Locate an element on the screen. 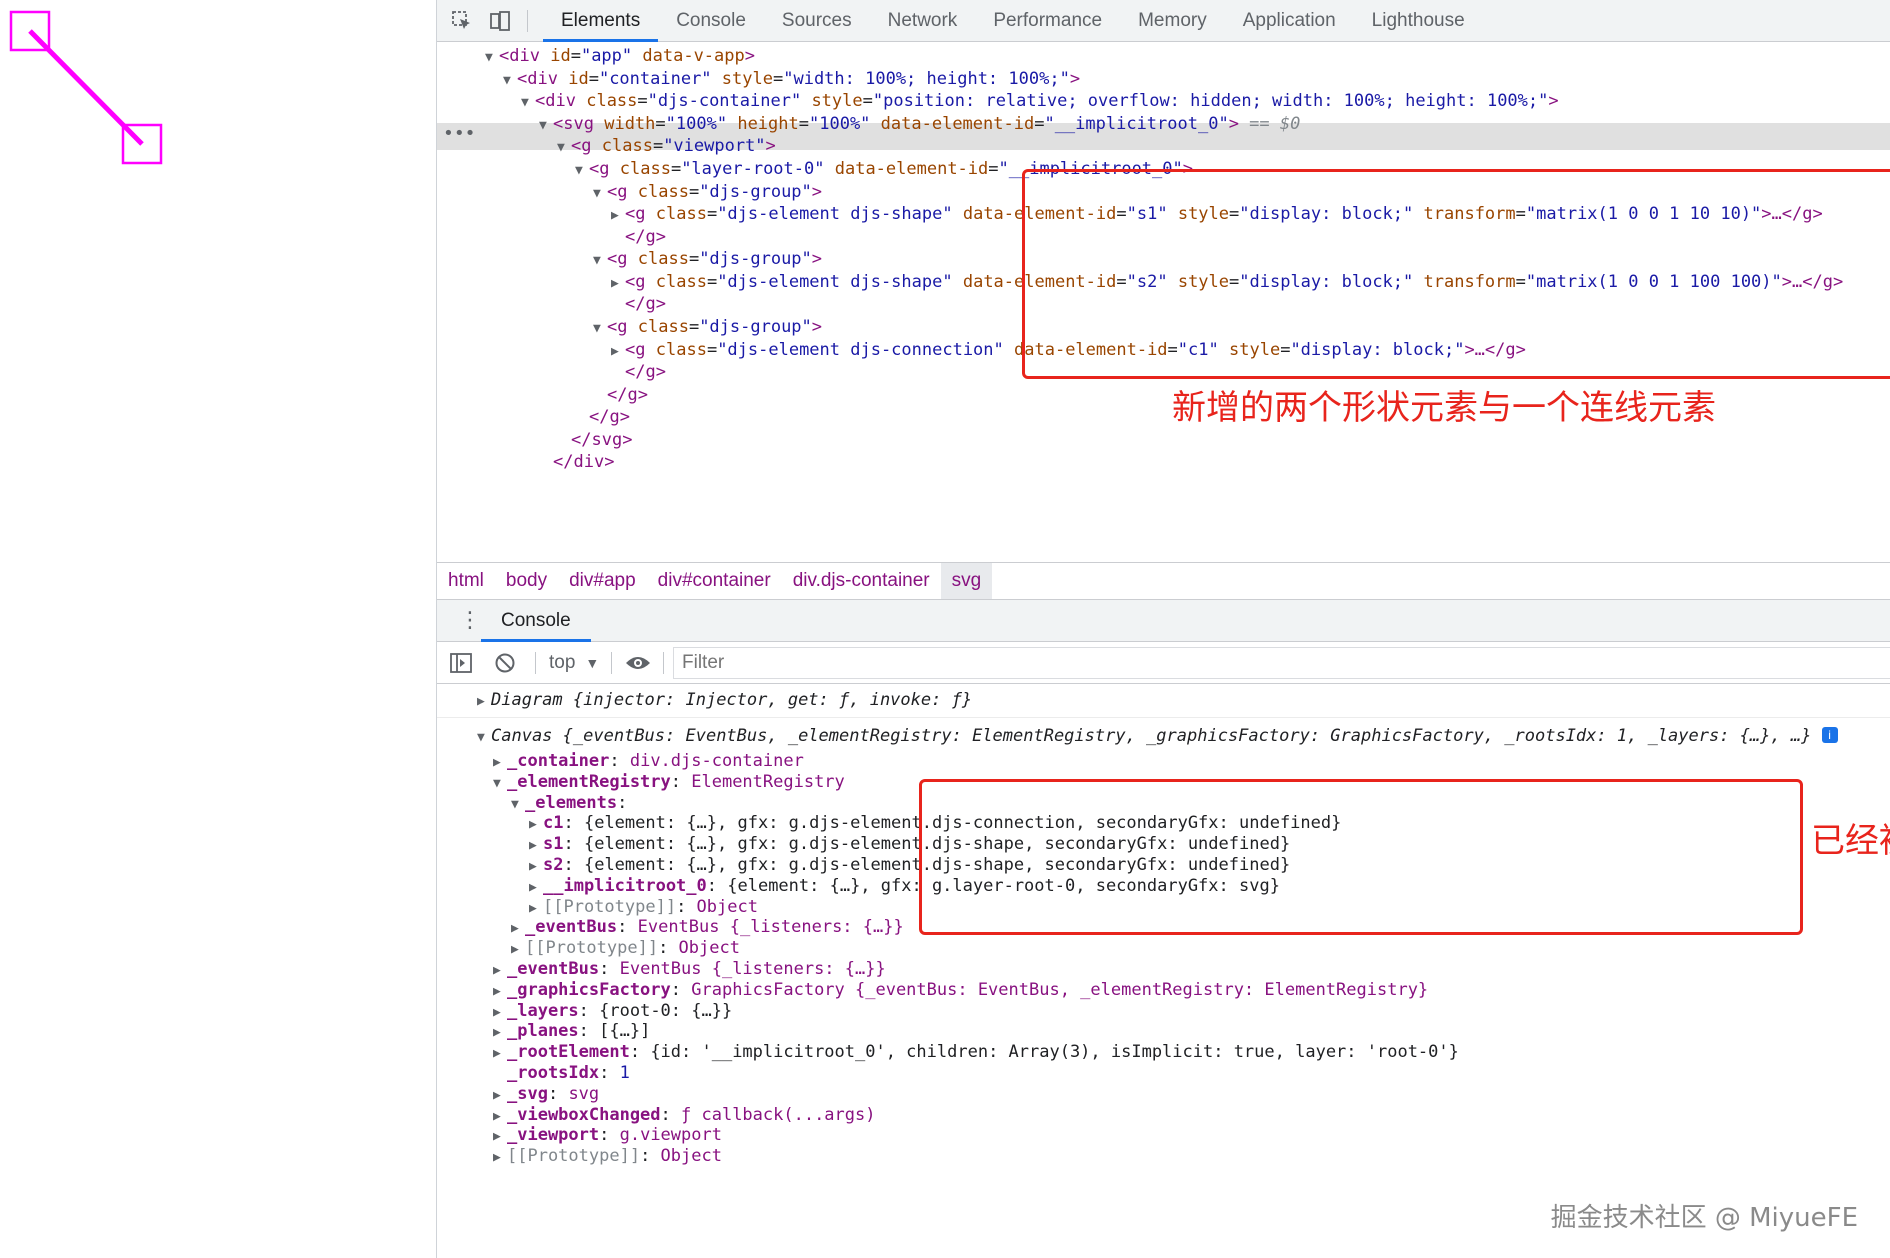  tab-sources: Sources is located at coordinates (817, 21).